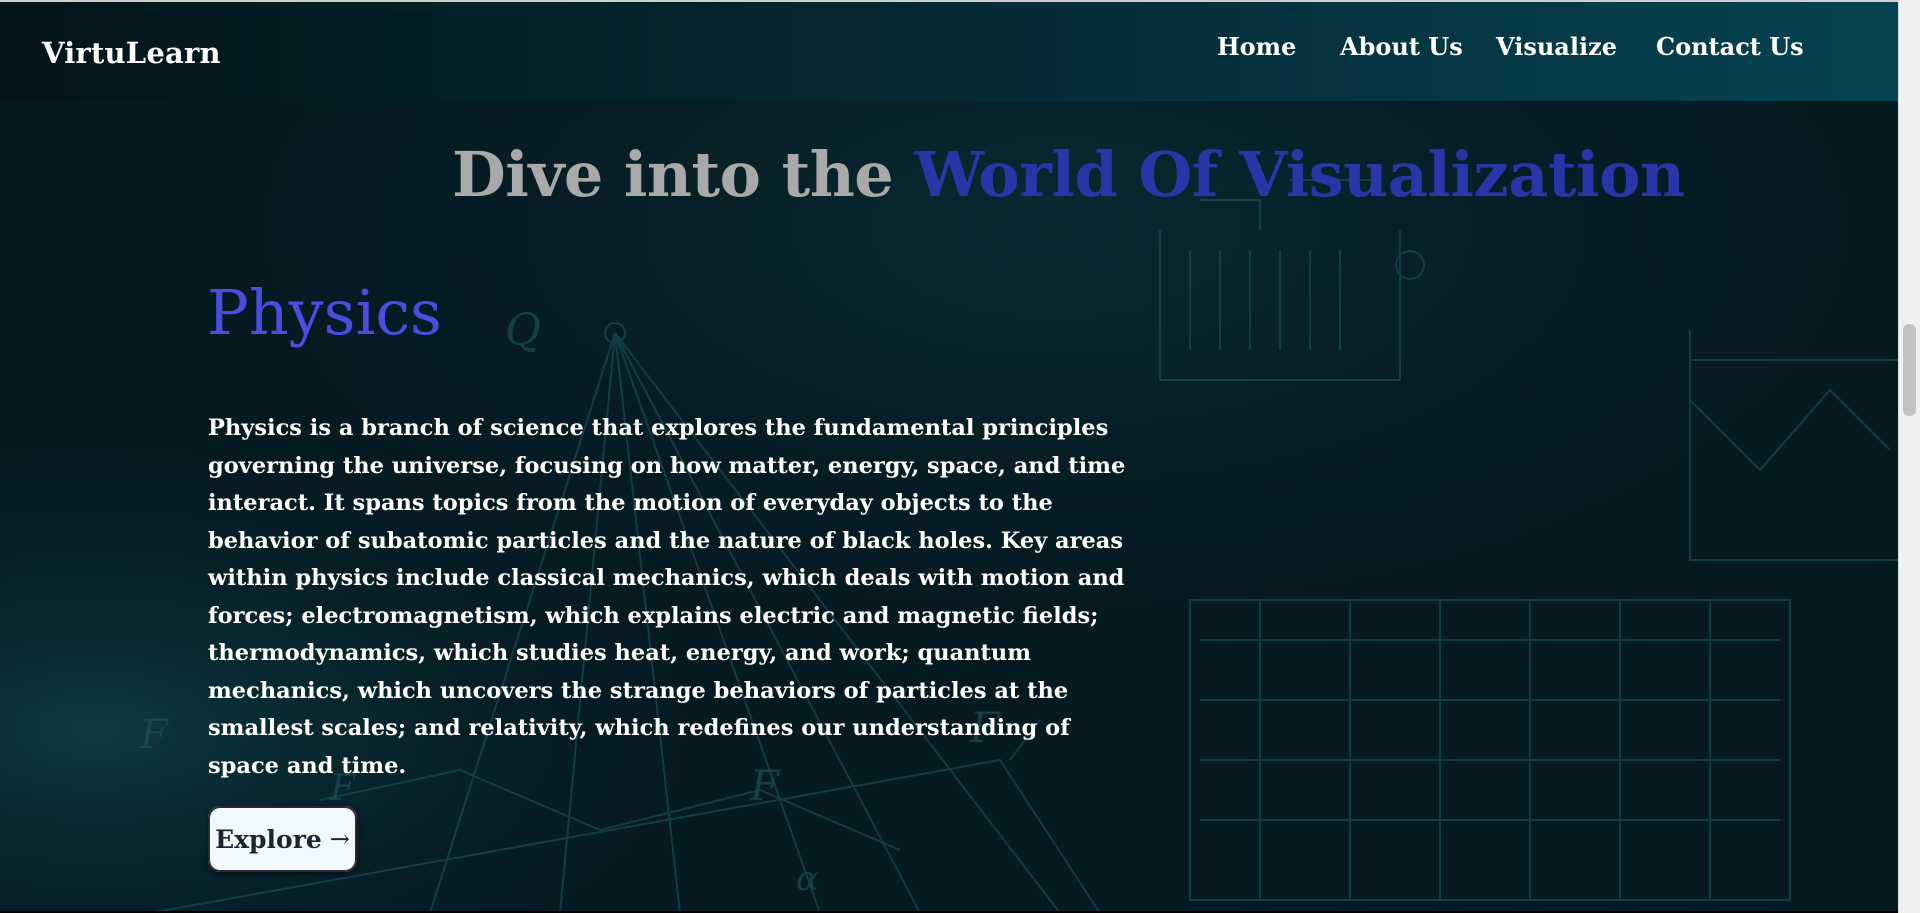  Describe the element at coordinates (268, 839) in the screenshot. I see `explore-button-label: Explore` at that location.